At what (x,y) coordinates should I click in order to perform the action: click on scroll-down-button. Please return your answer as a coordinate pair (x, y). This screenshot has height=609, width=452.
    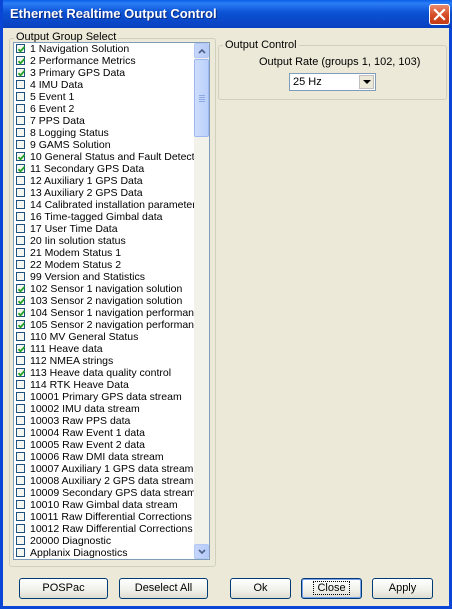
    Looking at the image, I should click on (201, 551).